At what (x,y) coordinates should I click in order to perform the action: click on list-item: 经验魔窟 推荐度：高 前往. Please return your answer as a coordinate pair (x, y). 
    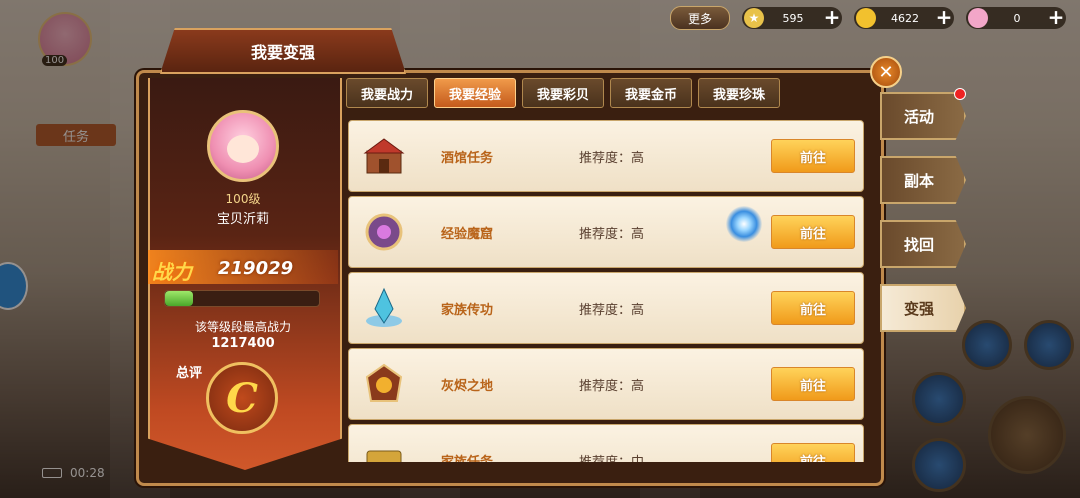
    Looking at the image, I should click on (606, 232).